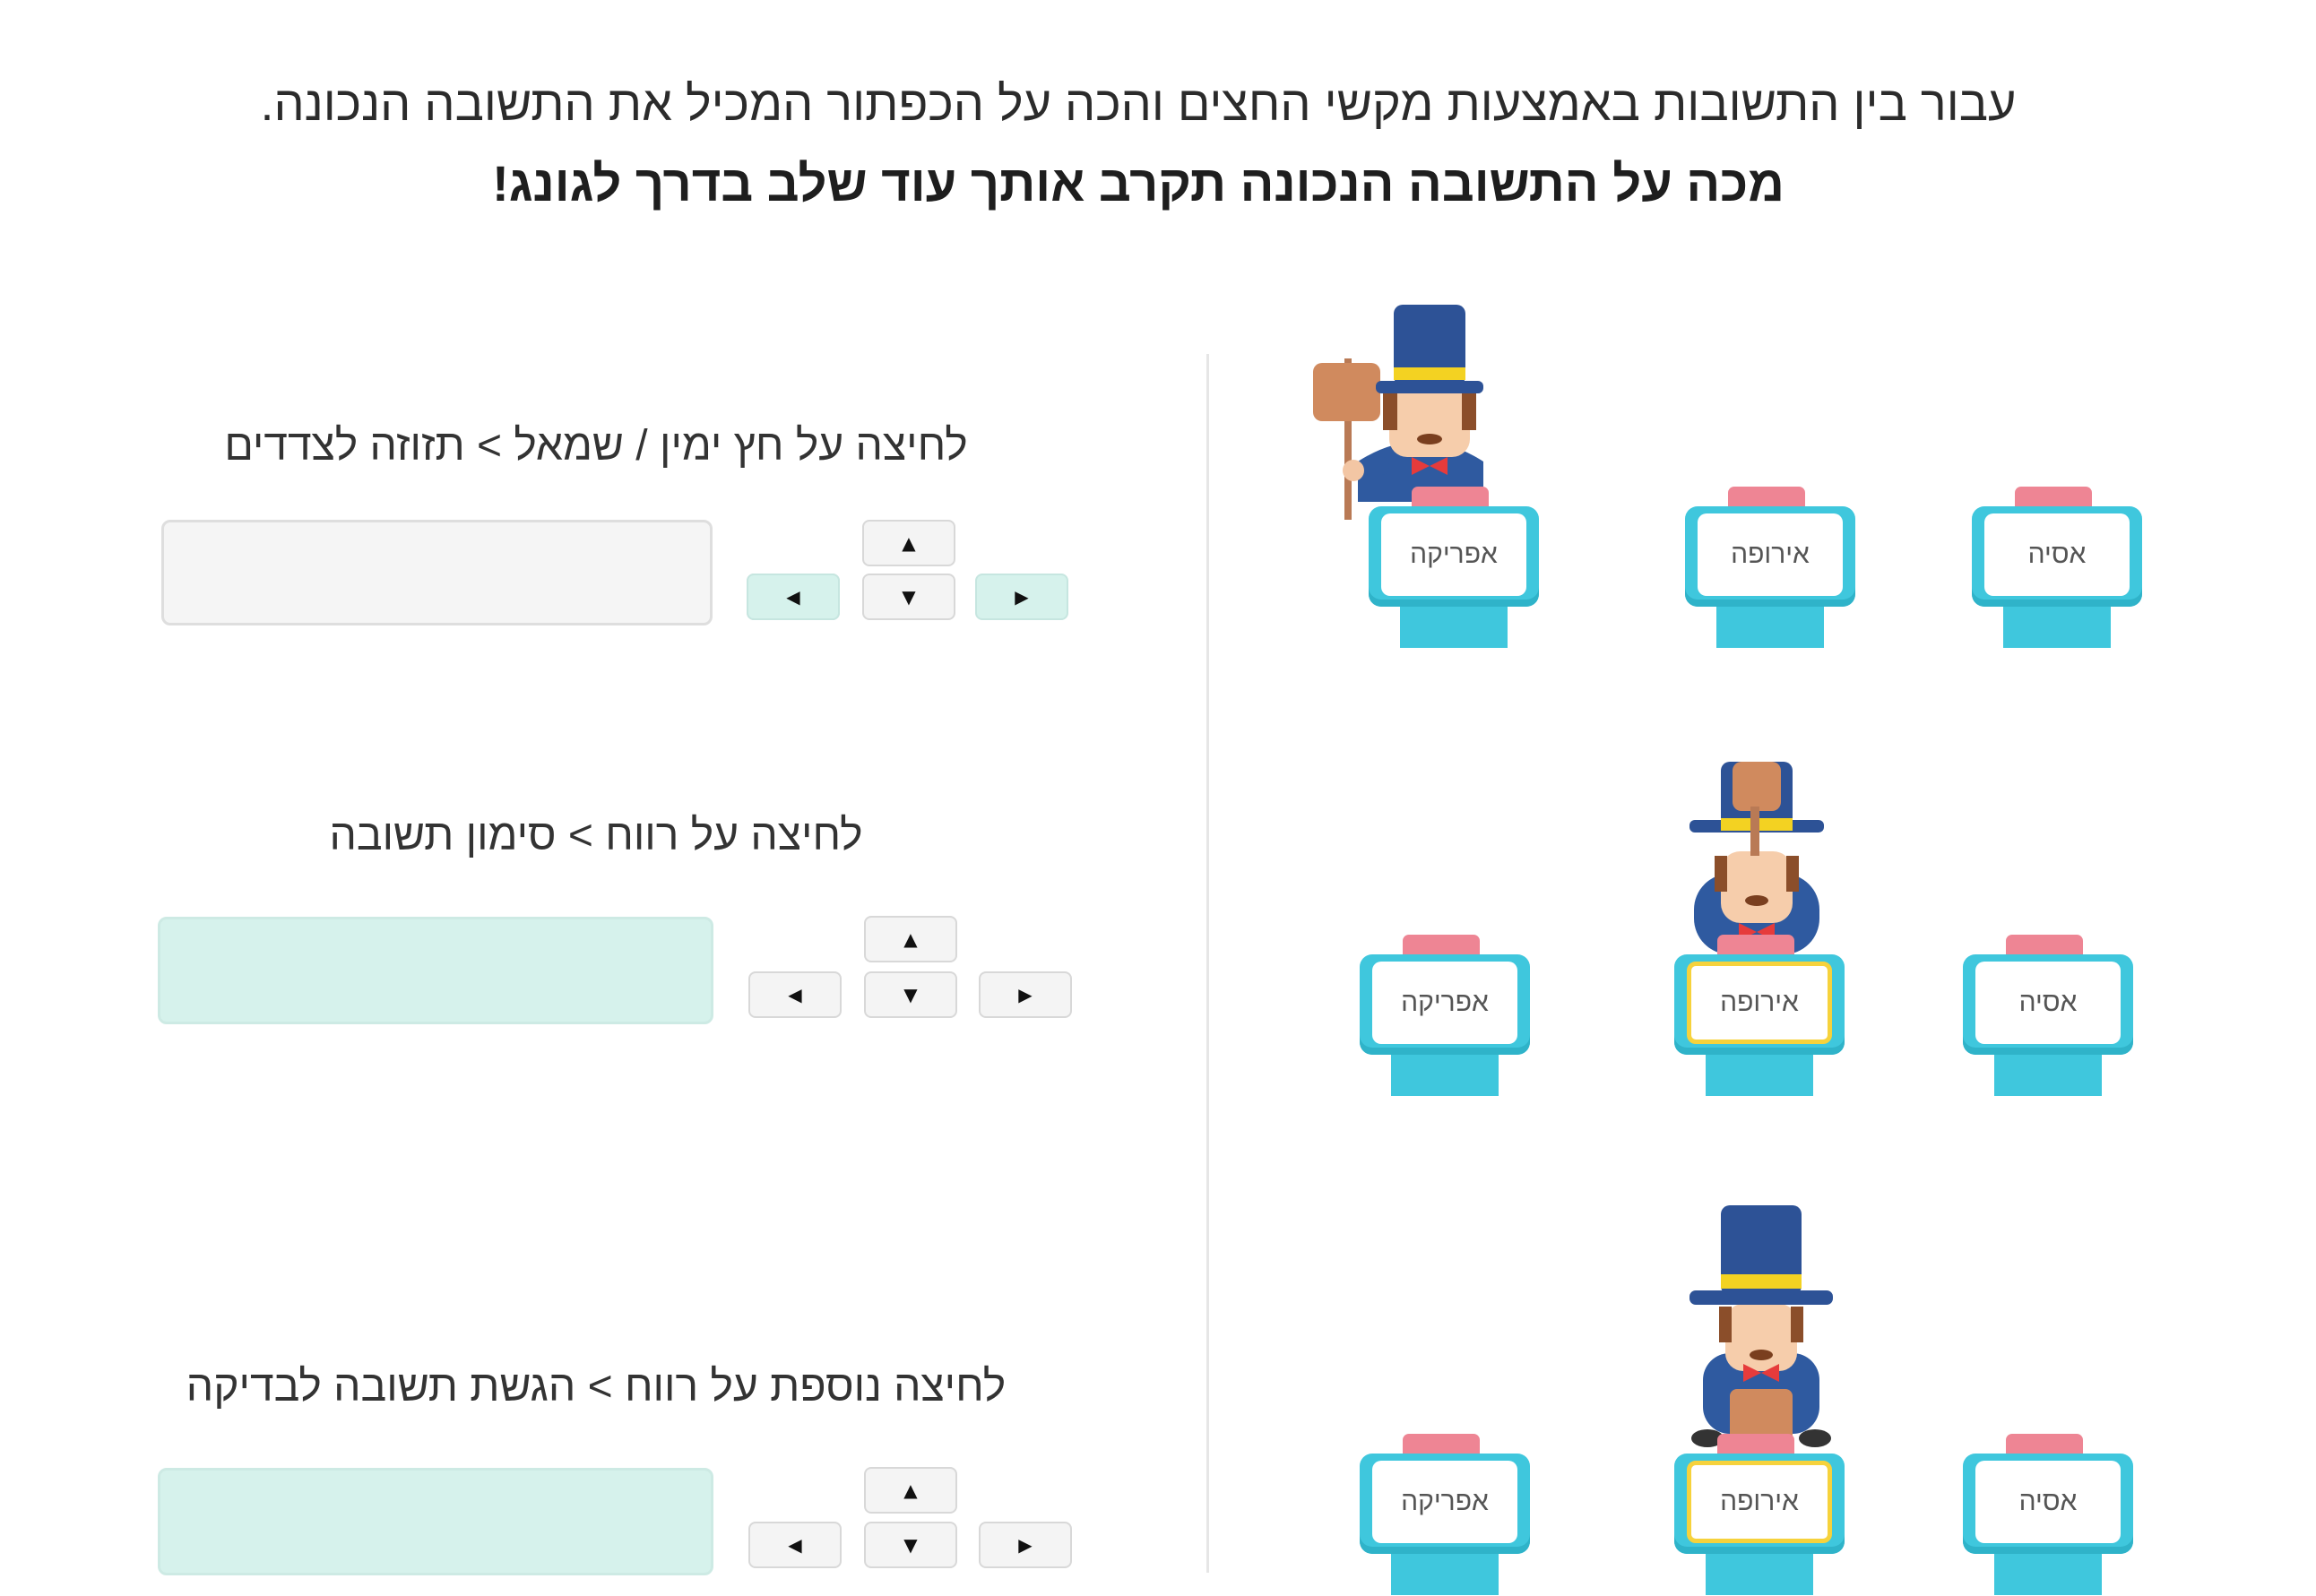 This screenshot has height=1596, width=2316. What do you see at coordinates (596, 1387) in the screenshot?
I see `instruction-space-submit: לחיצה נוספת על רווח > הגשת תשובה לבדיקה` at bounding box center [596, 1387].